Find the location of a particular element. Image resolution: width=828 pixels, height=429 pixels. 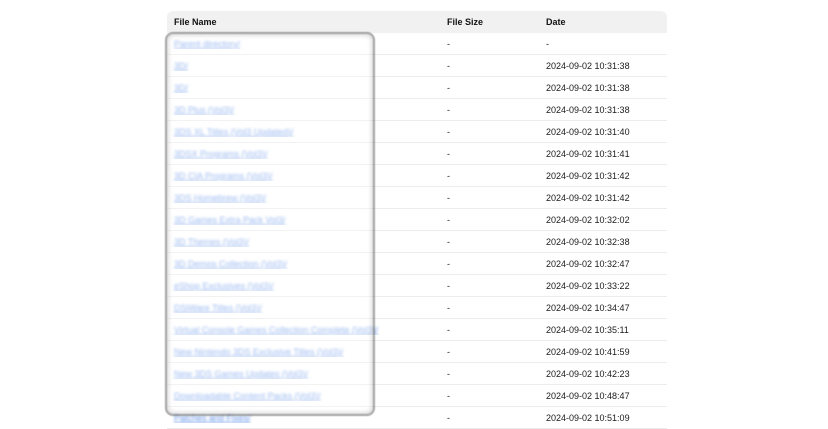

date-cell: 2024-09-02 10:42:23 is located at coordinates (588, 373).